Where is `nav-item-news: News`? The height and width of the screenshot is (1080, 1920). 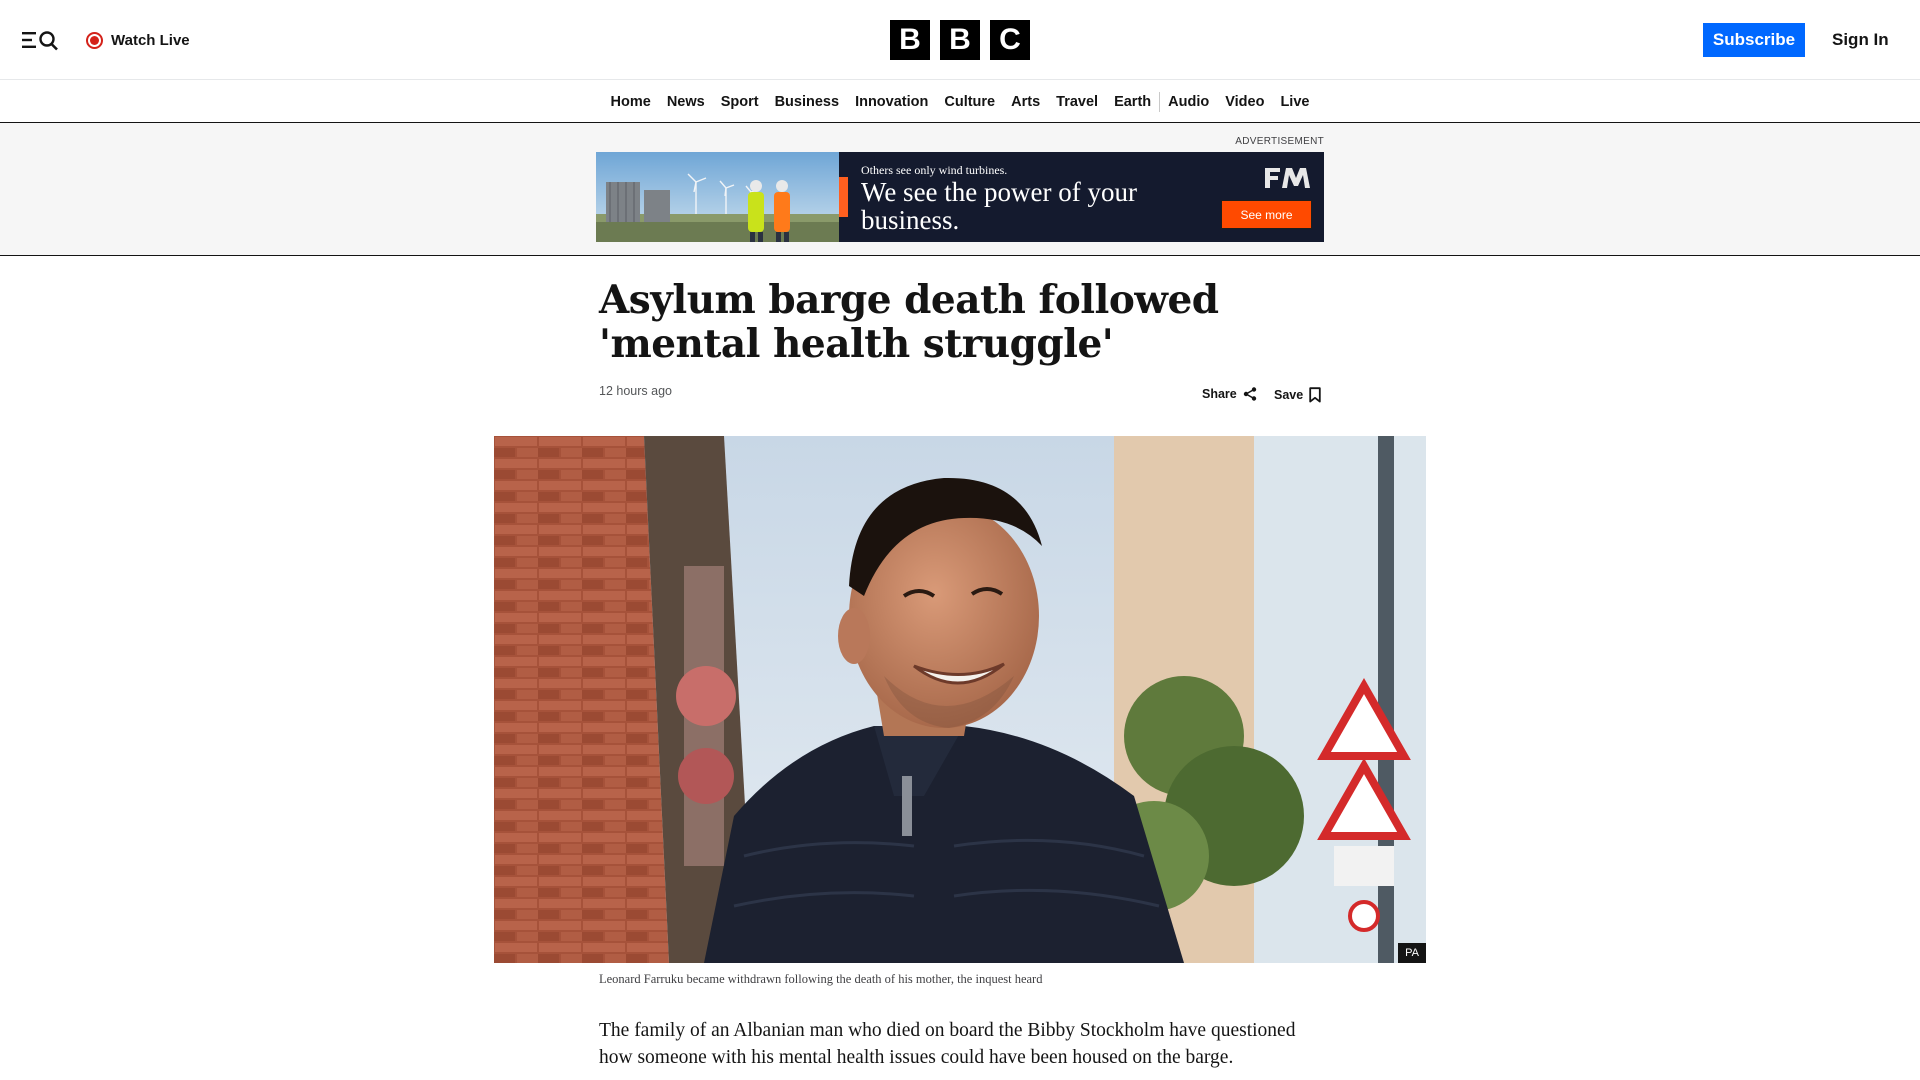 nav-item-news: News is located at coordinates (686, 102).